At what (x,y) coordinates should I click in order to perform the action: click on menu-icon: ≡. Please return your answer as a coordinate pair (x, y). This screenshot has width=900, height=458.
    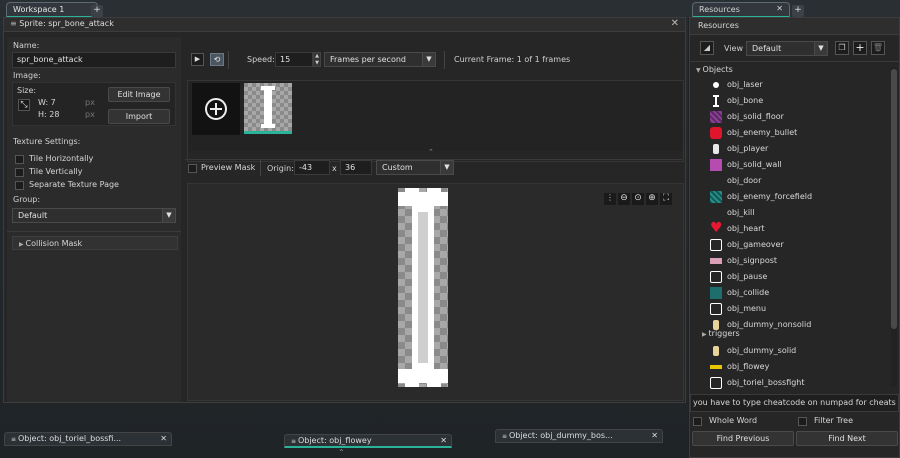
    Looking at the image, I should click on (14, 23).